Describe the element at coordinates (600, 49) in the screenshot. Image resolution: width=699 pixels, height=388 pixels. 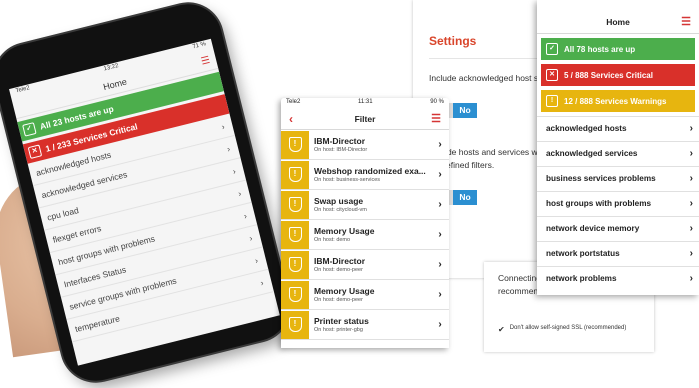
I see `banner-label: All 78 hosts are up` at that location.